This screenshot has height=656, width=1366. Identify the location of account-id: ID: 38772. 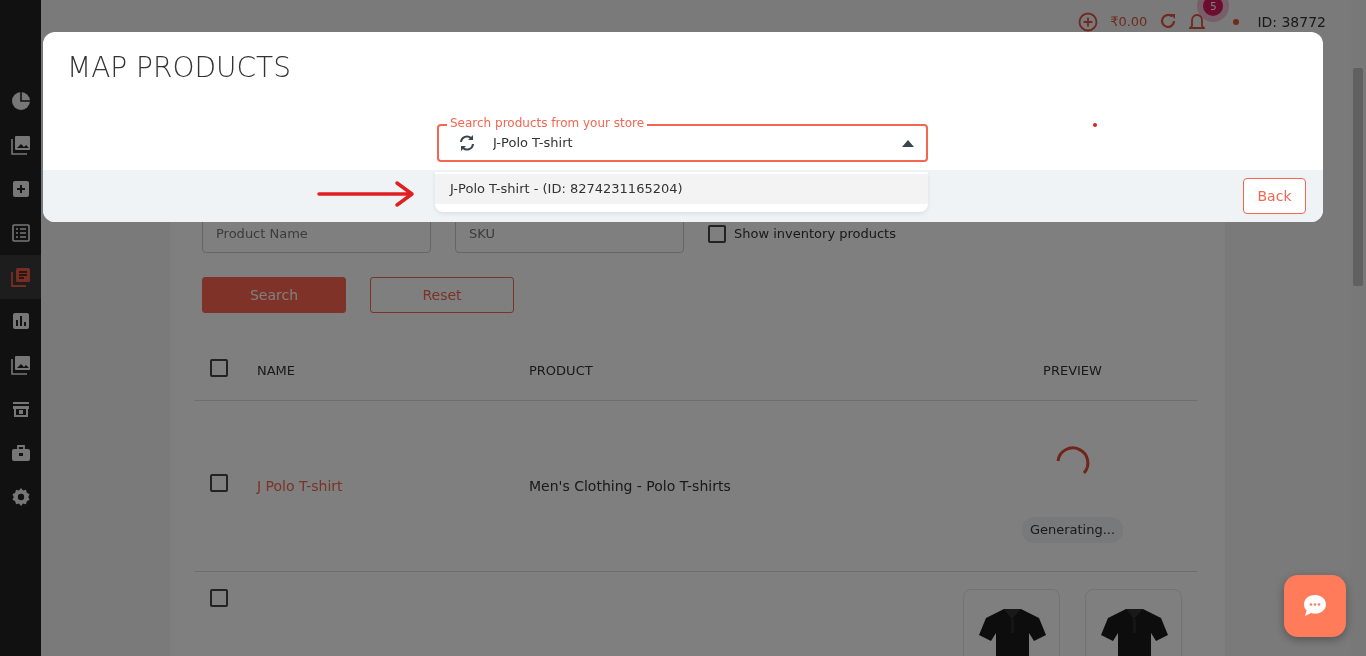
(1291, 22).